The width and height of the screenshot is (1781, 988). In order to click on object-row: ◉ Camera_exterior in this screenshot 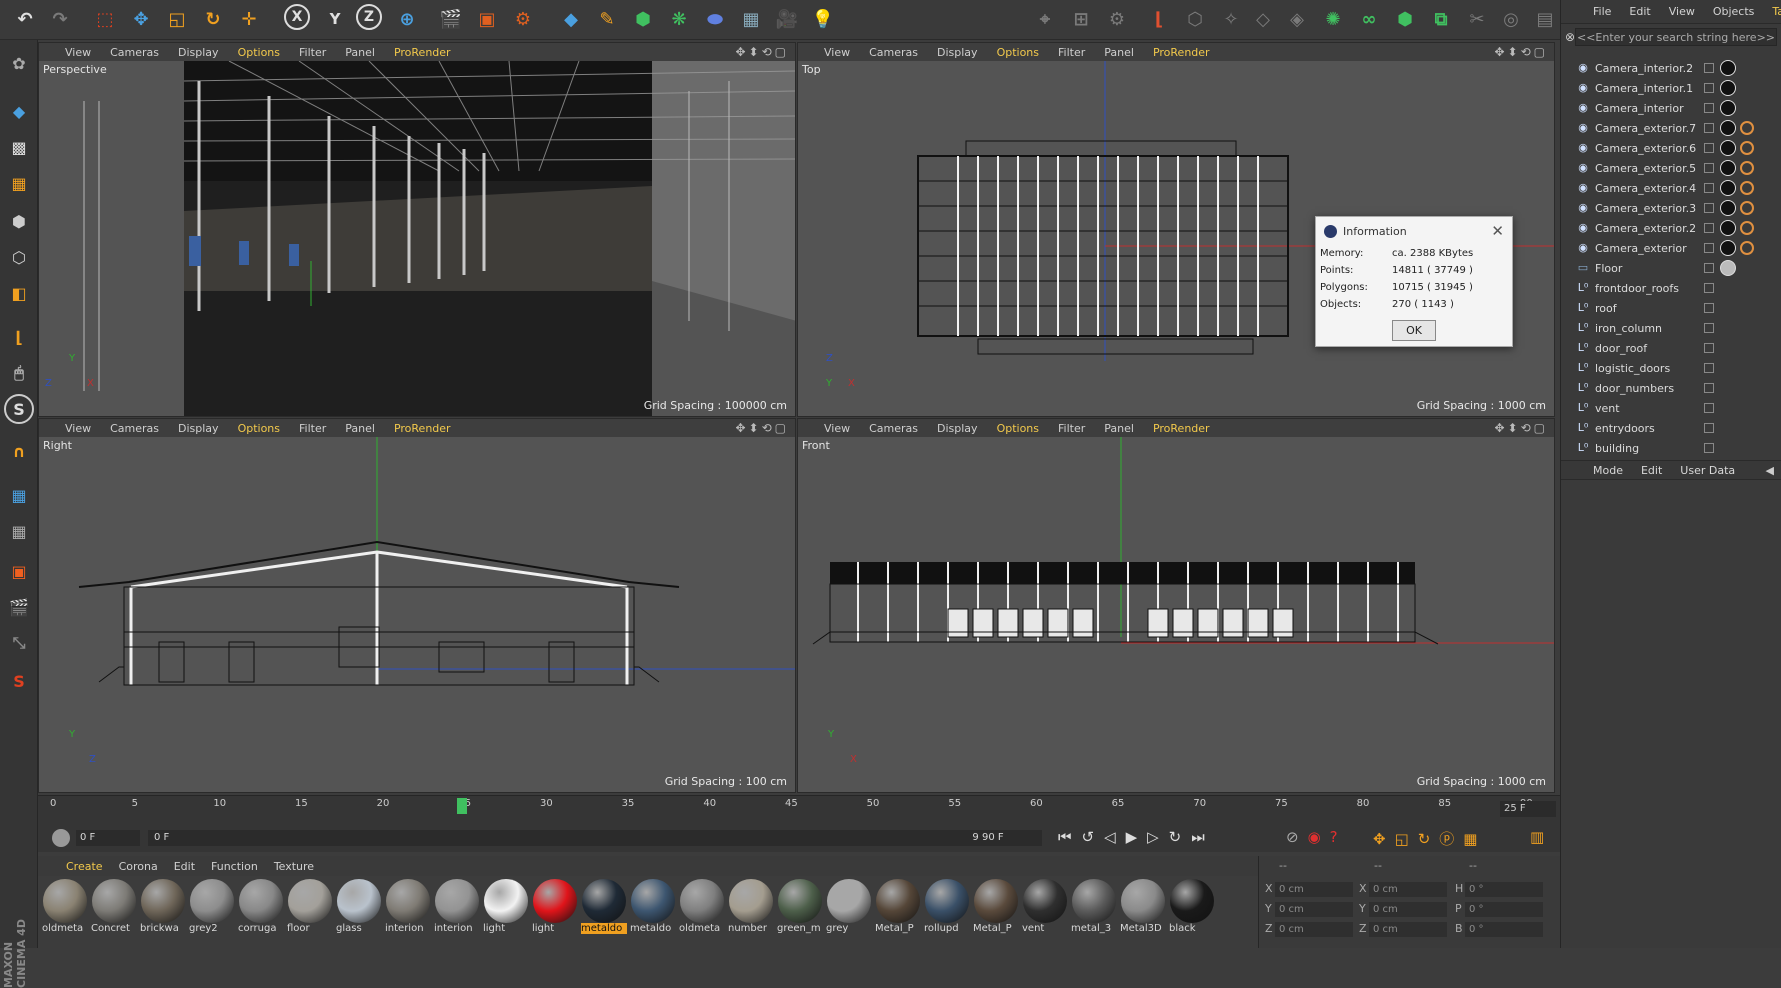, I will do `click(1671, 248)`.